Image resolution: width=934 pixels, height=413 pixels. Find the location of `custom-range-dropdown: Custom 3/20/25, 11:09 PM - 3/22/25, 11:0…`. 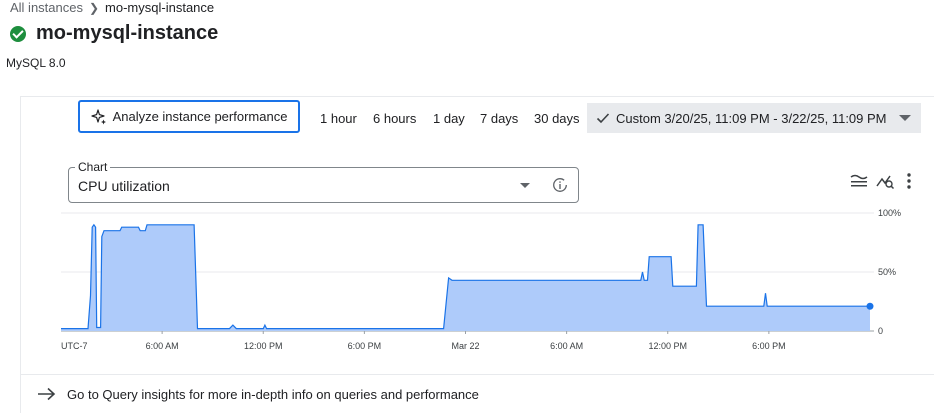

custom-range-dropdown: Custom 3/20/25, 11:09 PM - 3/22/25, 11:0… is located at coordinates (754, 118).